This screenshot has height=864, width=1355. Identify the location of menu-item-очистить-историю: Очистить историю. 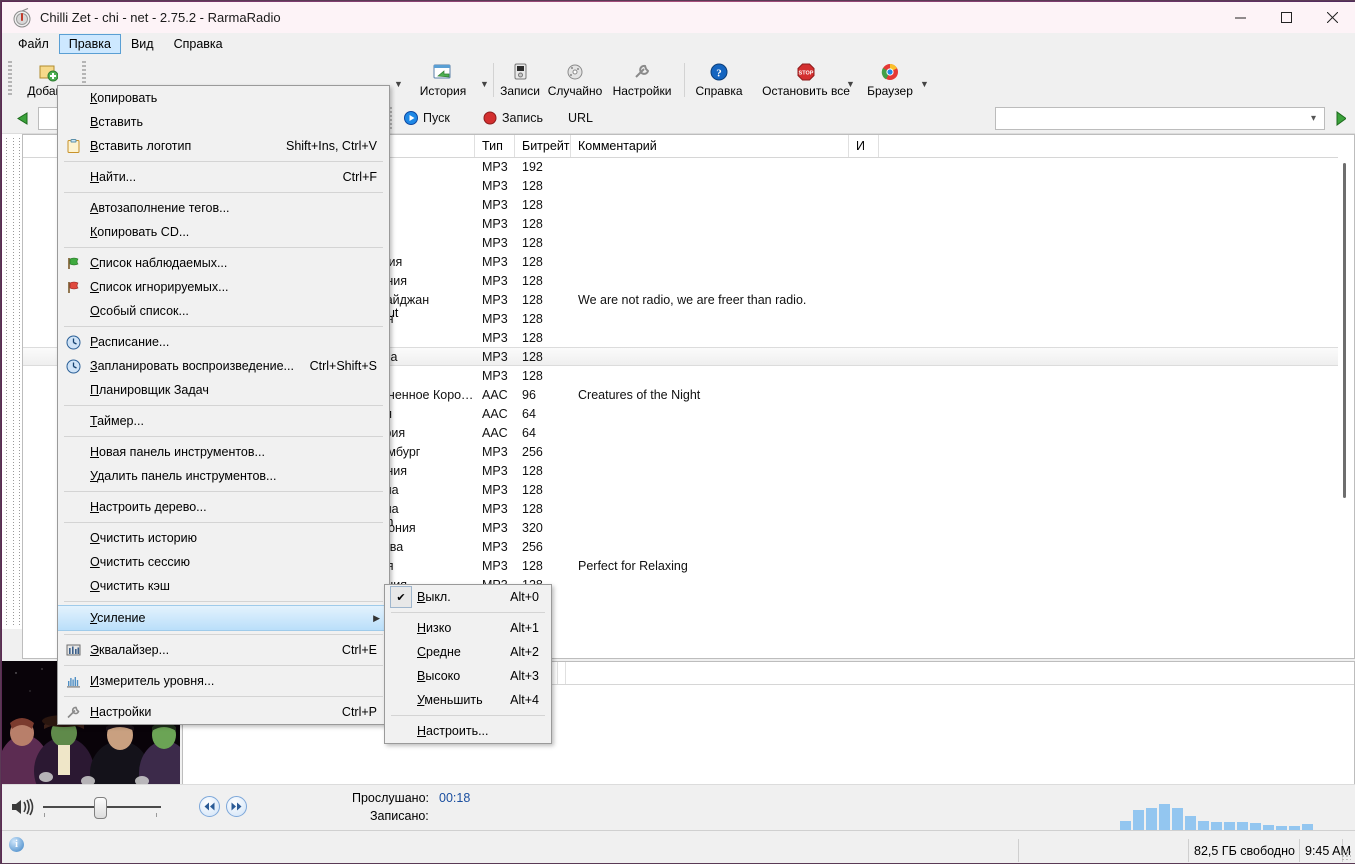
(223, 538).